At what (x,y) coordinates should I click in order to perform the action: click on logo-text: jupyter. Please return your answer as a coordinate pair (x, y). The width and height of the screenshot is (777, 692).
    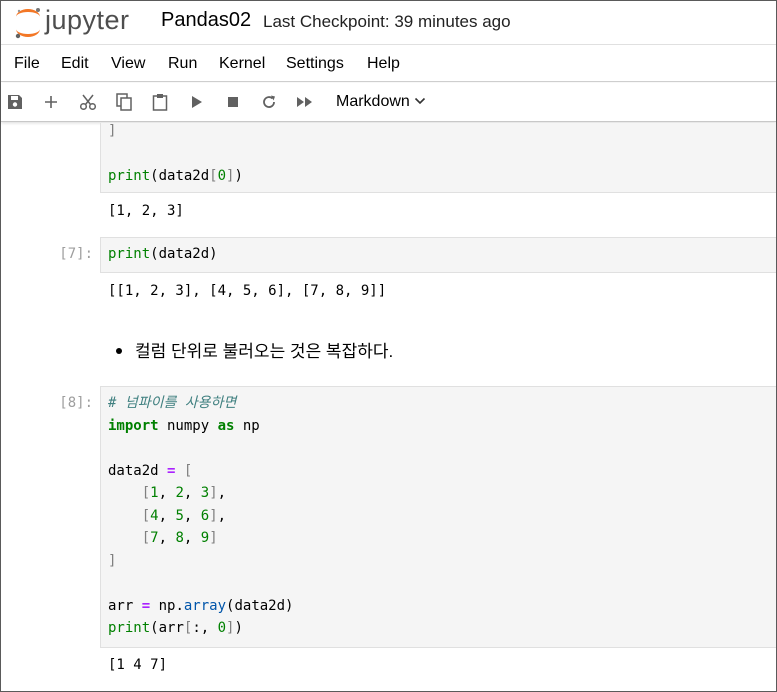
    Looking at the image, I should click on (87, 20).